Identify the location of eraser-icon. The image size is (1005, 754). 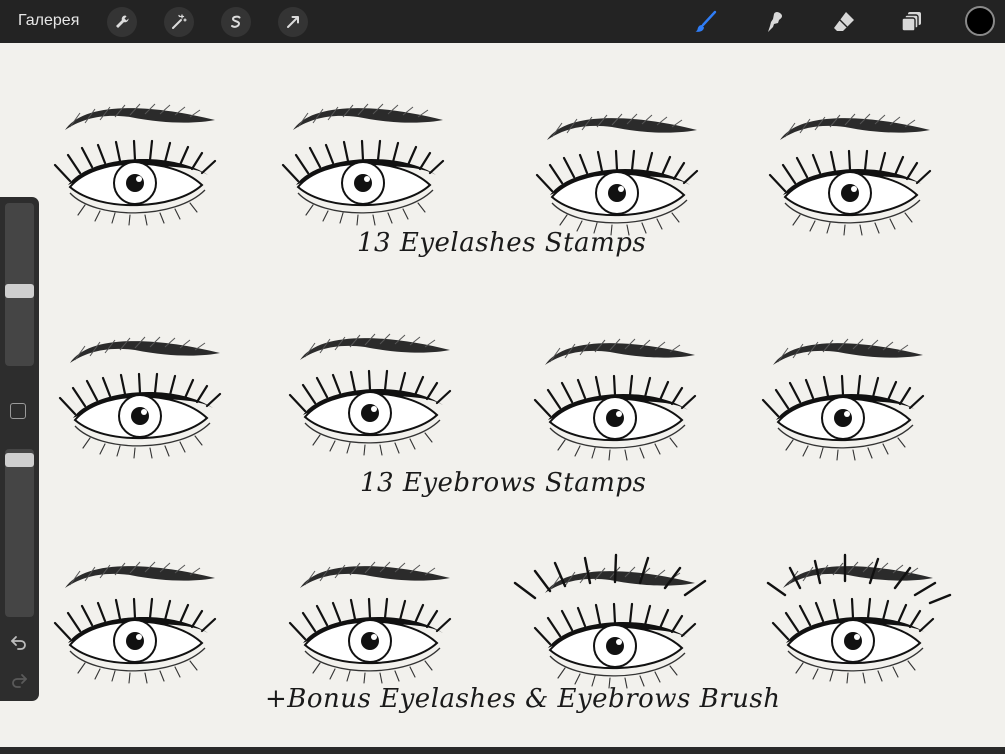
(844, 22).